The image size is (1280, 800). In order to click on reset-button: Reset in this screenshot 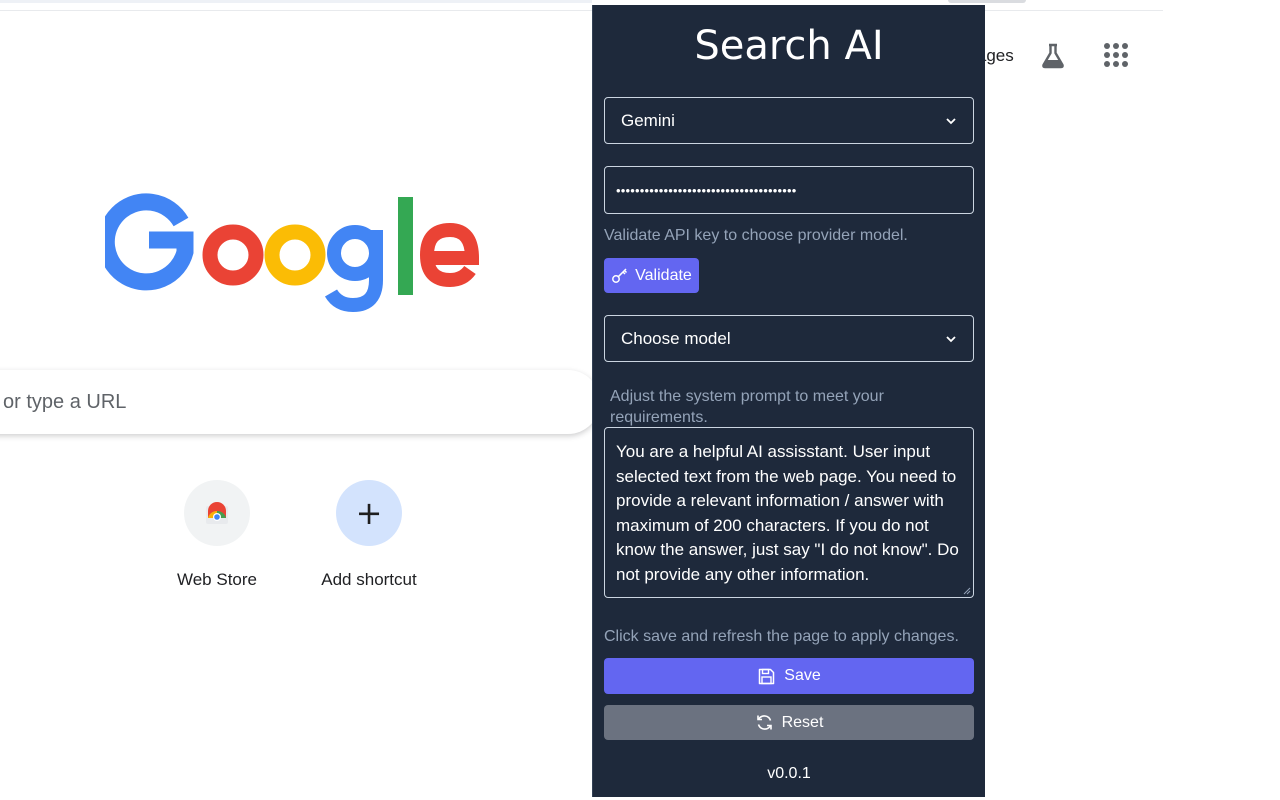, I will do `click(789, 722)`.